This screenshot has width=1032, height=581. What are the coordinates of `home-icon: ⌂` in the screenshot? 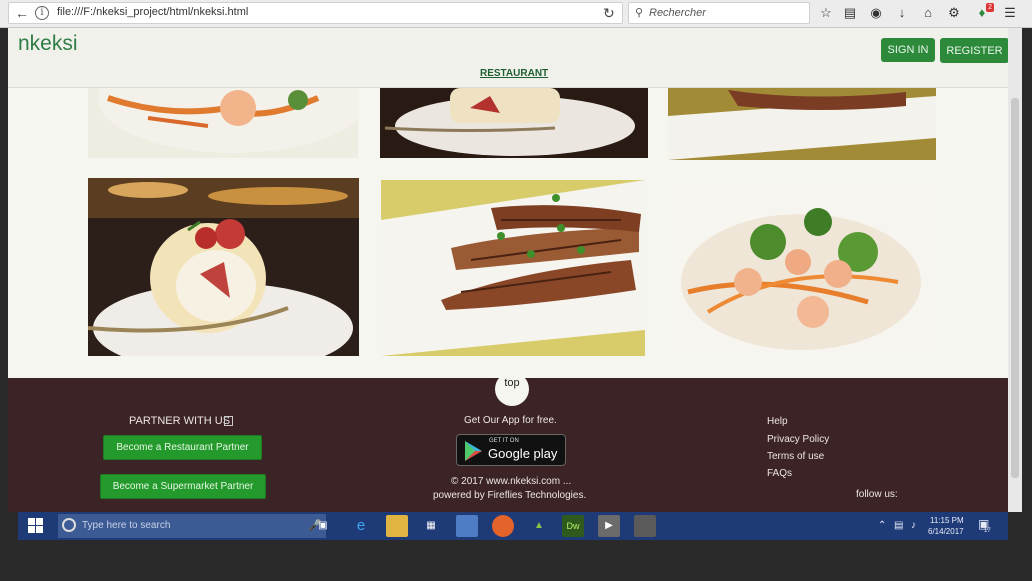 It's located at (928, 13).